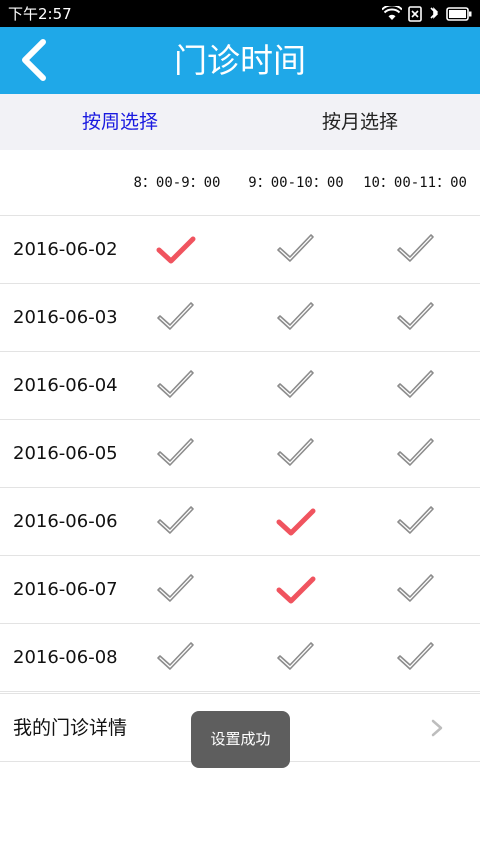  Describe the element at coordinates (427, 13) in the screenshot. I see `status-icons` at that location.